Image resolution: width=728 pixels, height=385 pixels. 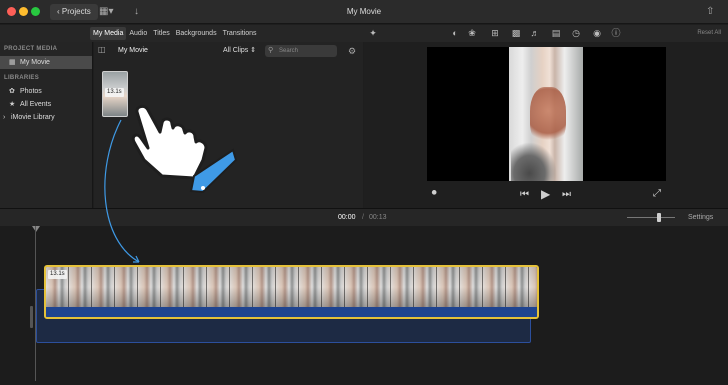 I want to click on video-subject, so click(x=548, y=117).